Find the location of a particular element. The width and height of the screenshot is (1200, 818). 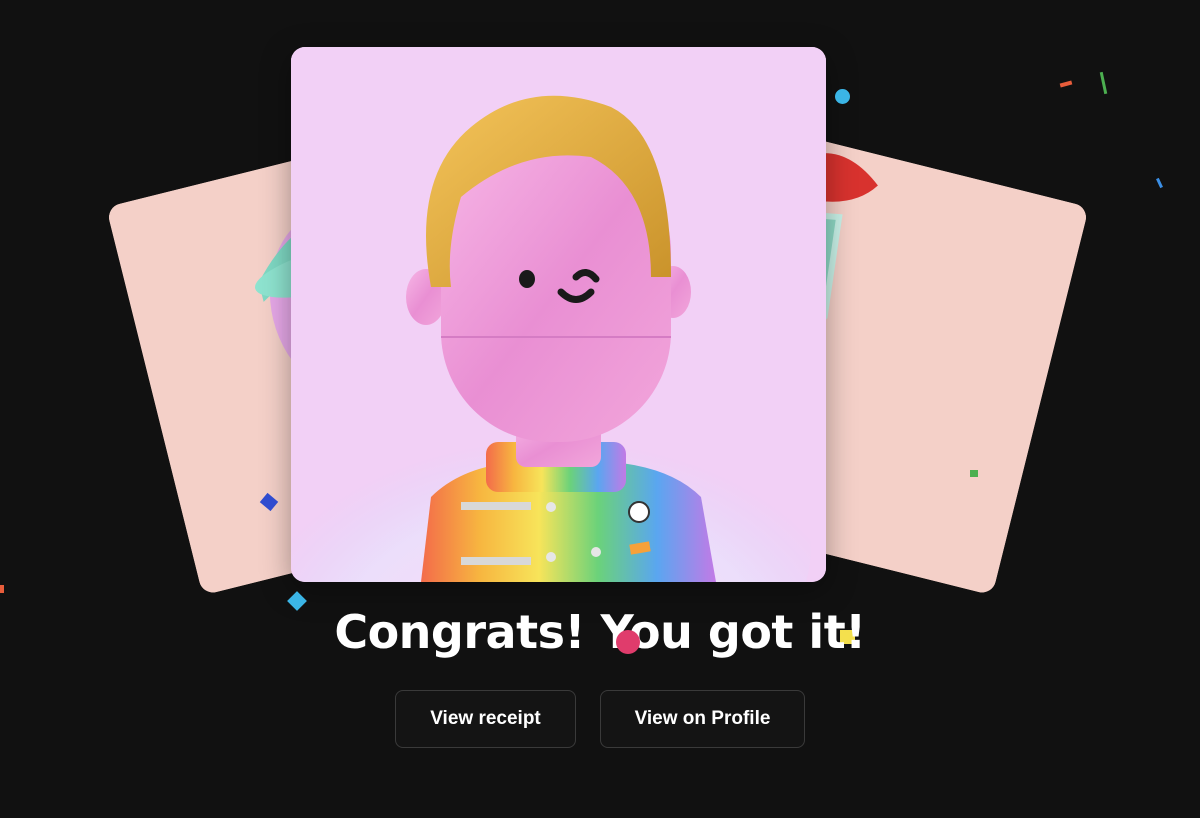

confetti-dot-blue is located at coordinates (842, 96).